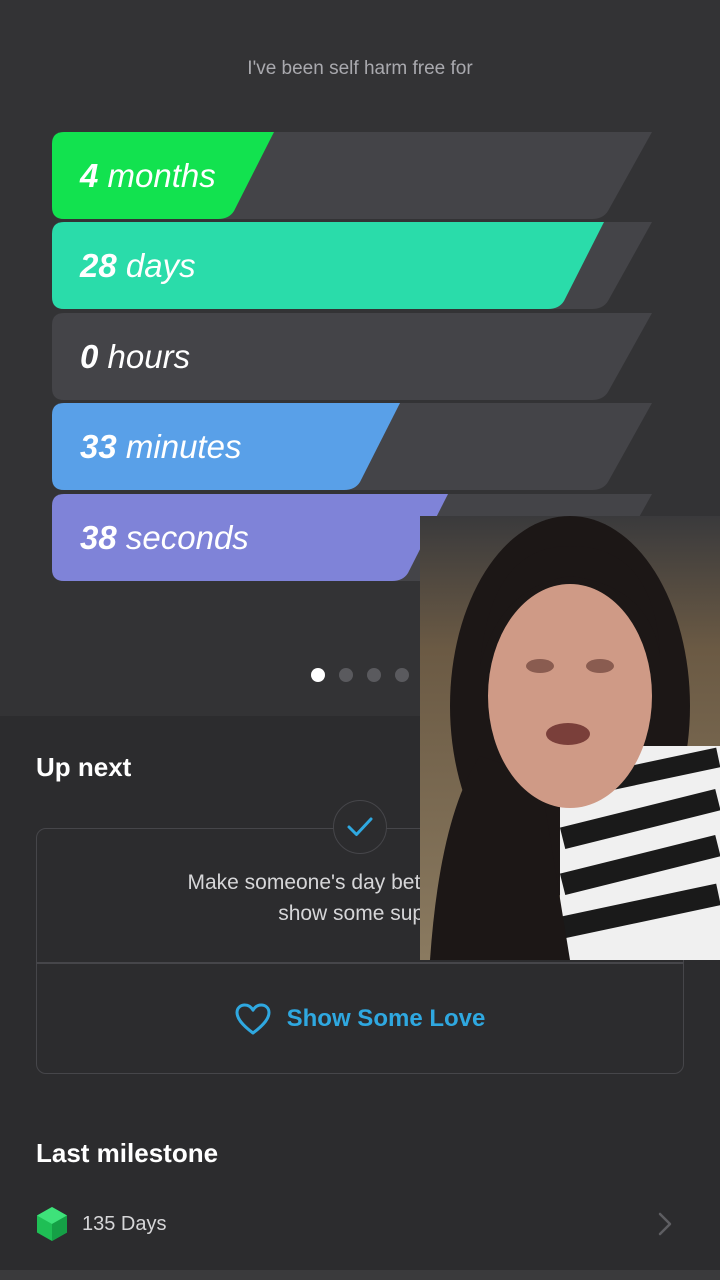 The image size is (720, 1280). I want to click on chevron-right-icon, so click(665, 1224).